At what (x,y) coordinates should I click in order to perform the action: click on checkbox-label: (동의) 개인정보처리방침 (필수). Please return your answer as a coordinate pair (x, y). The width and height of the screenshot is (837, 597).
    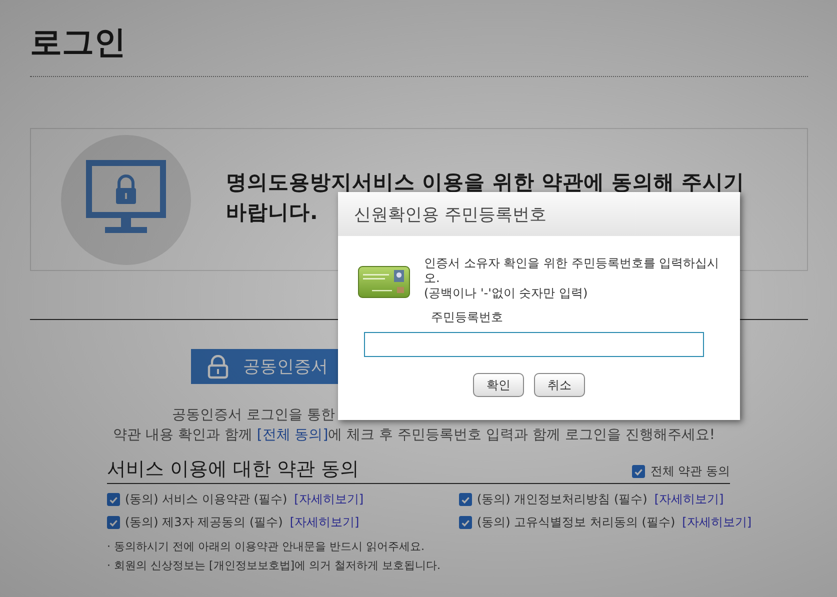
    Looking at the image, I should click on (562, 499).